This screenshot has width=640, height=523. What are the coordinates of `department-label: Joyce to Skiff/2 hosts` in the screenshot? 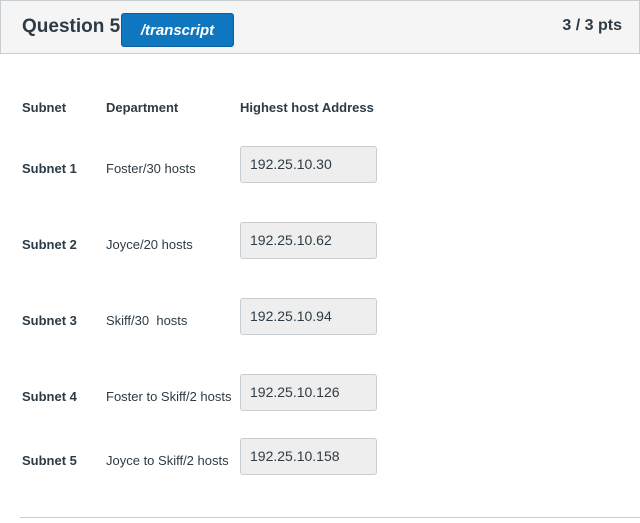 It's located at (167, 460).